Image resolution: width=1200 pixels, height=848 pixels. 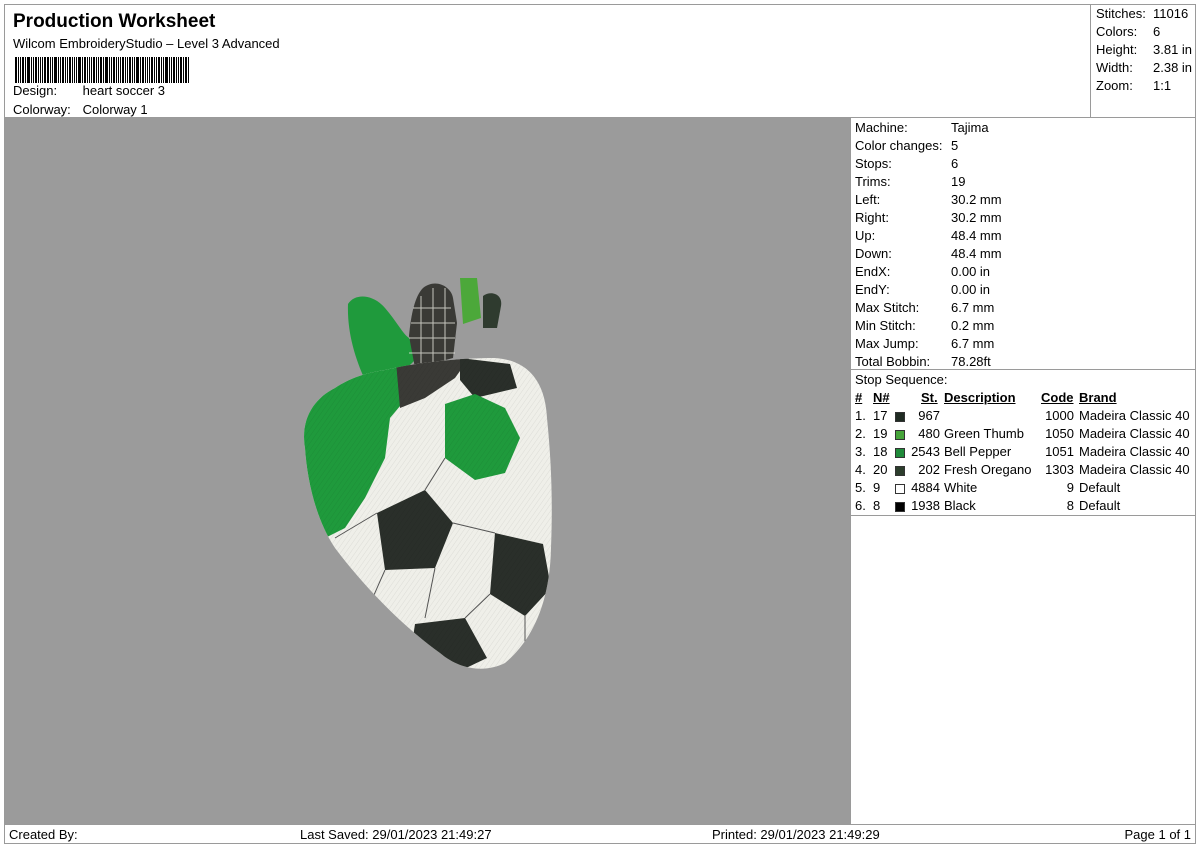 What do you see at coordinates (1173, 67) in the screenshot?
I see `stat-value: 2.38 in` at bounding box center [1173, 67].